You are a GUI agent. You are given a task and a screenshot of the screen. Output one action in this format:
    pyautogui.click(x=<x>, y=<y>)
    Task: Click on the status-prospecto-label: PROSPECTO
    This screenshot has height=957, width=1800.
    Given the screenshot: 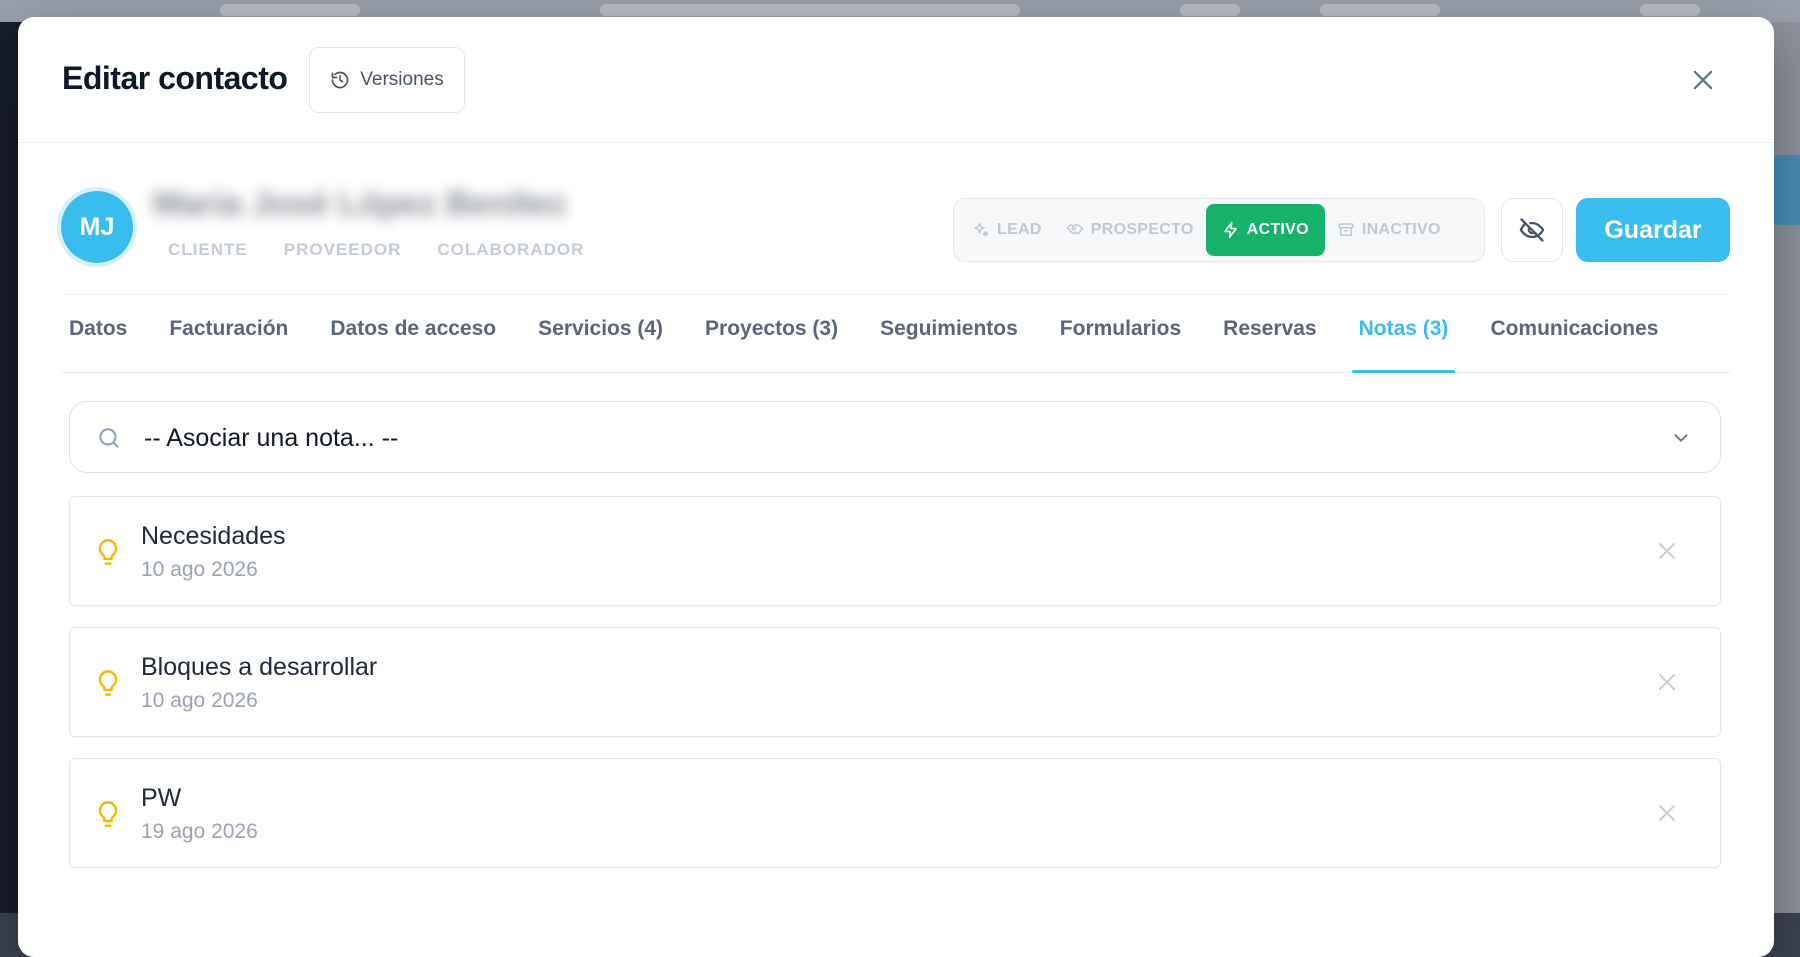 What is the action you would take?
    pyautogui.click(x=1142, y=229)
    